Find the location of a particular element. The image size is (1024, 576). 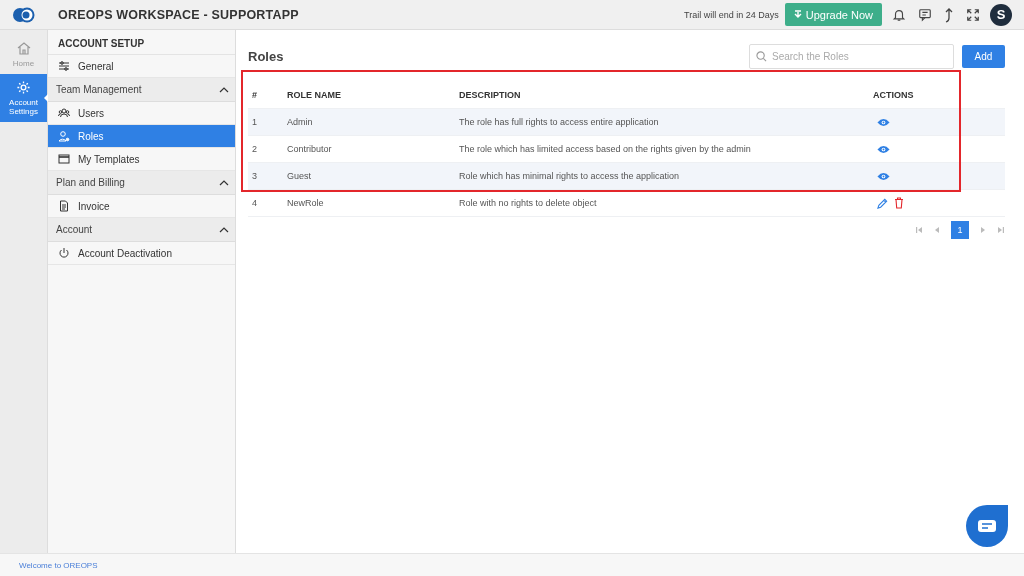

upload-icon is located at coordinates (949, 14).